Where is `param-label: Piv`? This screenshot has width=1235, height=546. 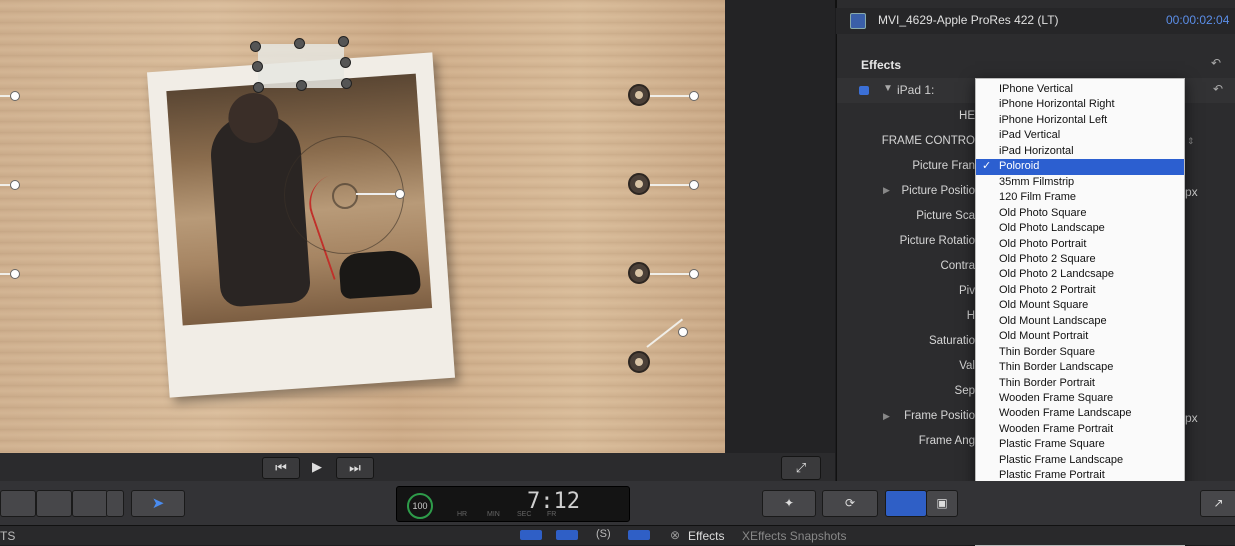 param-label: Piv is located at coordinates (967, 291).